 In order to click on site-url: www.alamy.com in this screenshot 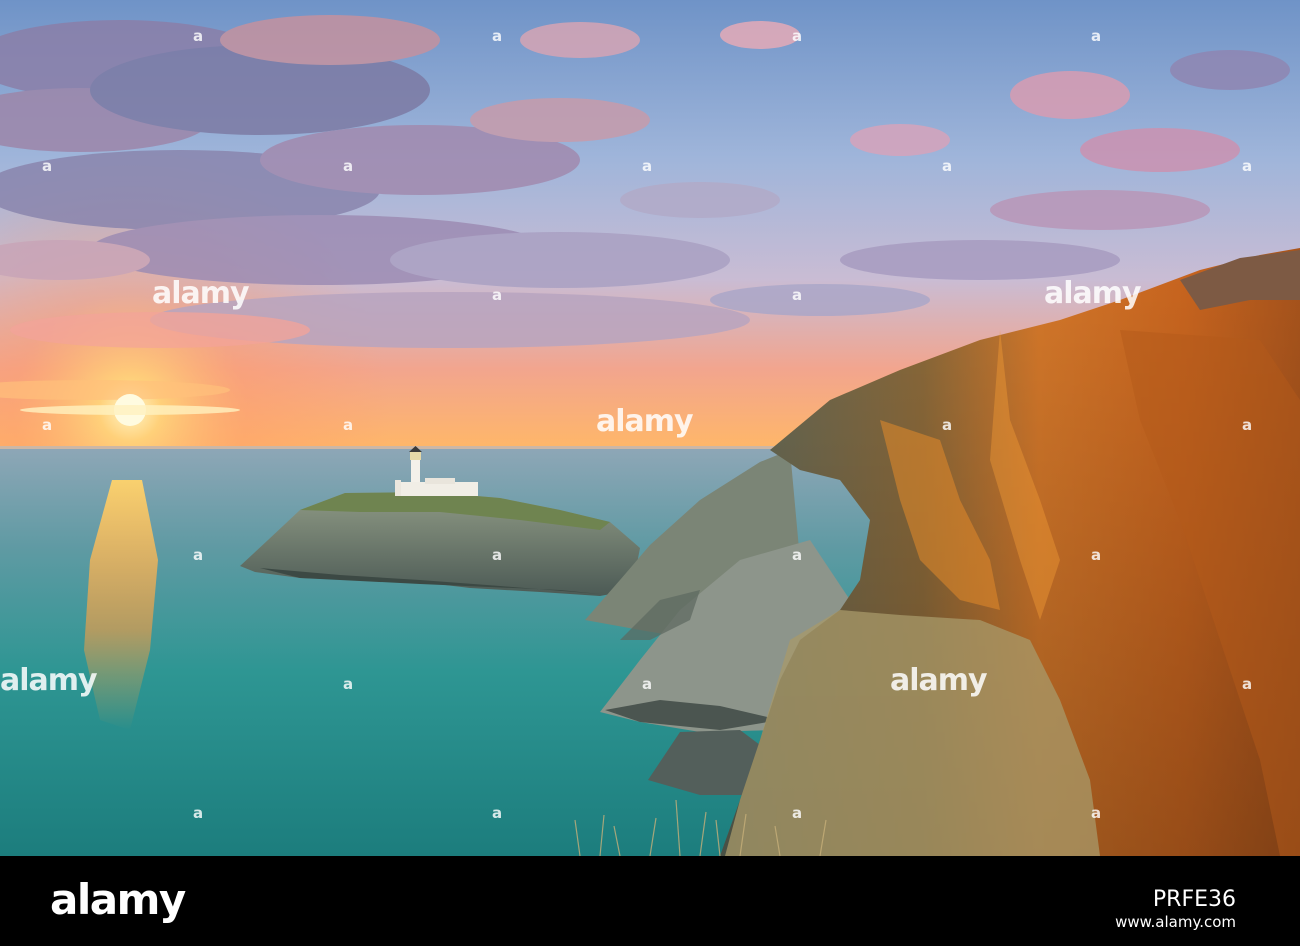, I will do `click(1175, 922)`.